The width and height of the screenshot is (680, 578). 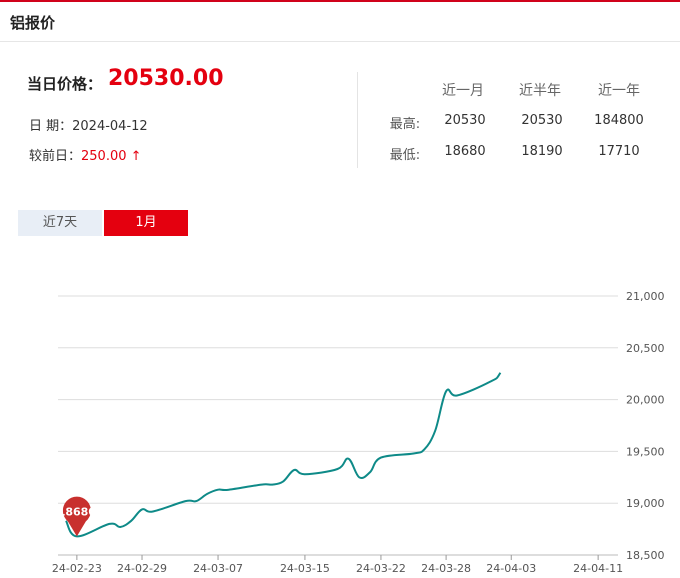 What do you see at coordinates (111, 156) in the screenshot?
I see `change-value: 250.00 ↑` at bounding box center [111, 156].